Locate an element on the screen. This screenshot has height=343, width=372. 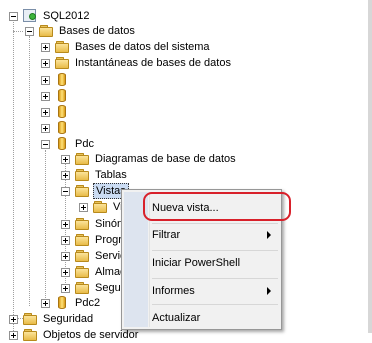
system-databases-label: Bases de datos del sistema is located at coordinates (142, 47).